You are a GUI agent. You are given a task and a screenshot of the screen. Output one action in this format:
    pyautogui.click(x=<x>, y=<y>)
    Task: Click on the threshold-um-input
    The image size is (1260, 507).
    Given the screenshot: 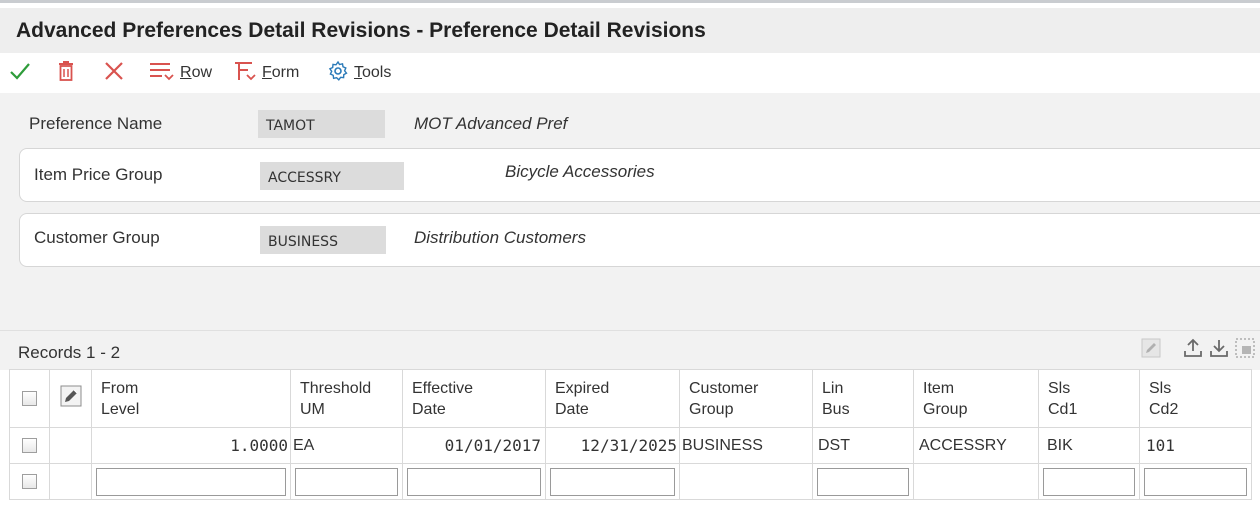 What is the action you would take?
    pyautogui.click(x=346, y=481)
    